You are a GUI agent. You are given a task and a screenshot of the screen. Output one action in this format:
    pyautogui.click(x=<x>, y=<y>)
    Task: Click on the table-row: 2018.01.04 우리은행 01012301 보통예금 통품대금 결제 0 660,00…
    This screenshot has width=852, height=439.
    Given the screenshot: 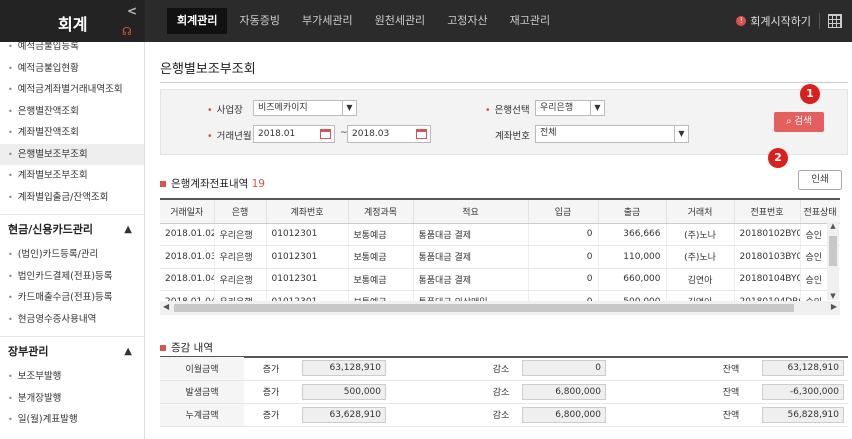 What is the action you would take?
    pyautogui.click(x=500, y=279)
    